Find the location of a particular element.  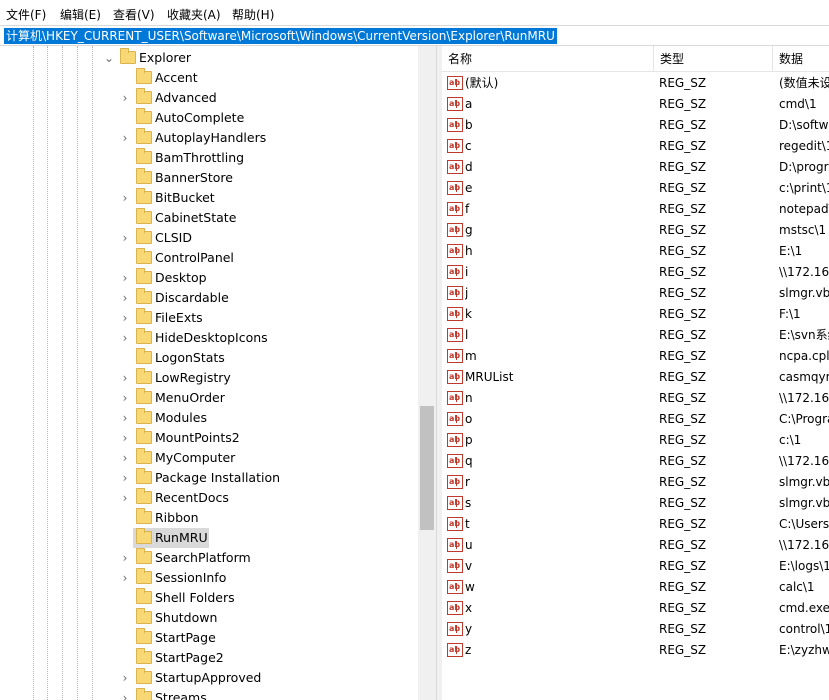

tree-item: StartPage is located at coordinates (210, 638).